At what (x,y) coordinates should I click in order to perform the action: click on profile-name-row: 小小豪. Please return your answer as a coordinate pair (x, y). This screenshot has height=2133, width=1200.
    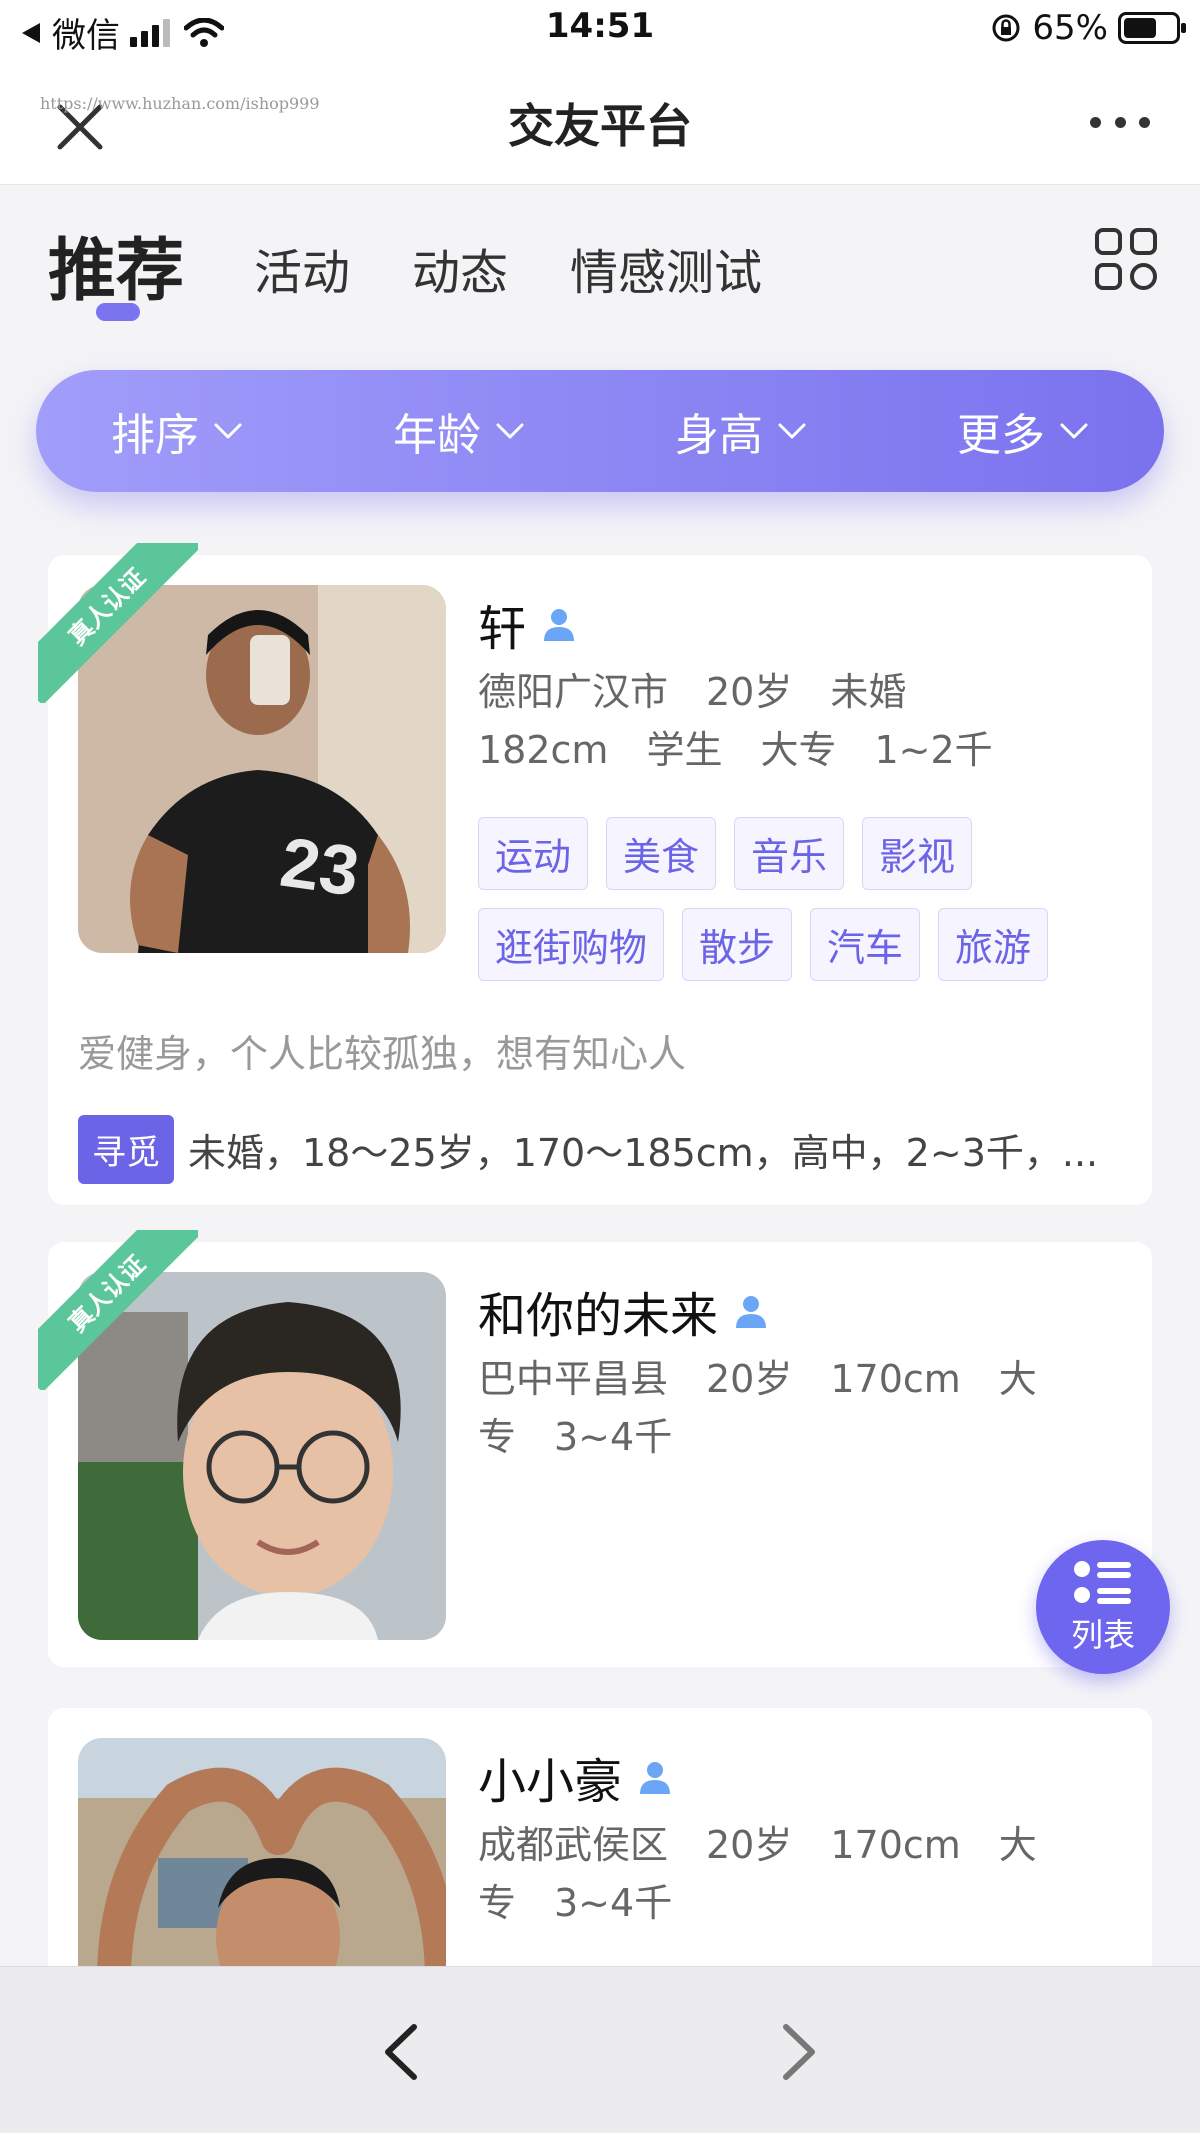
    Looking at the image, I should click on (800, 1777).